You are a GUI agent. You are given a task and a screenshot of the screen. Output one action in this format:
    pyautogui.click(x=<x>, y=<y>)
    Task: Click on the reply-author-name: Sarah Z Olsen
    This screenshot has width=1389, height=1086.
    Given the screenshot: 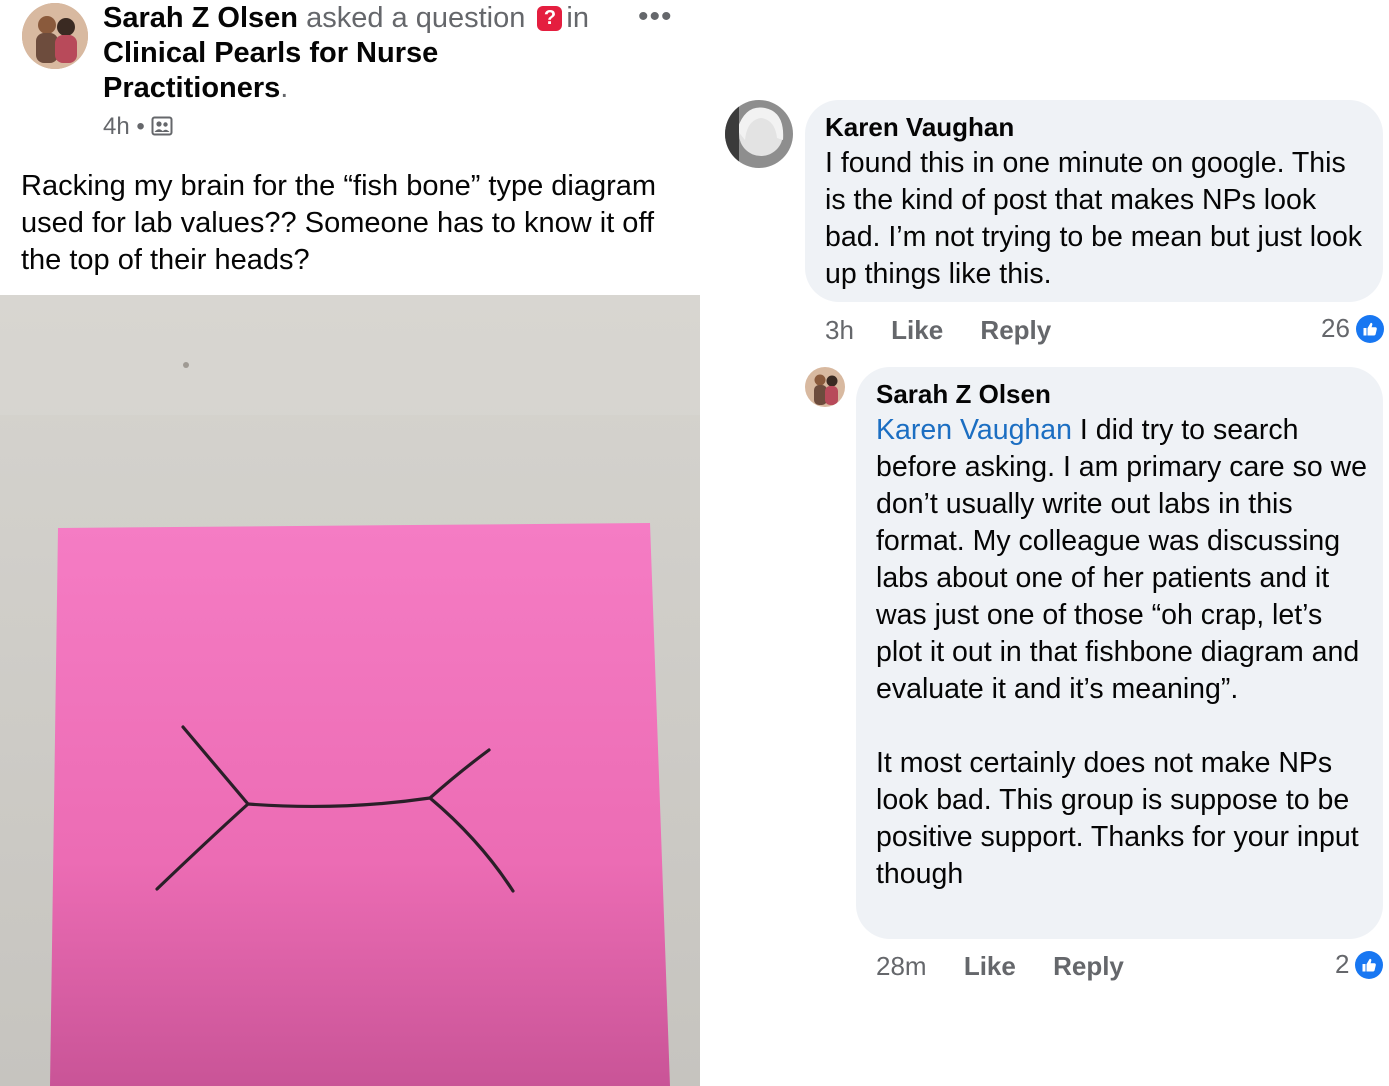 What is the action you would take?
    pyautogui.click(x=963, y=394)
    